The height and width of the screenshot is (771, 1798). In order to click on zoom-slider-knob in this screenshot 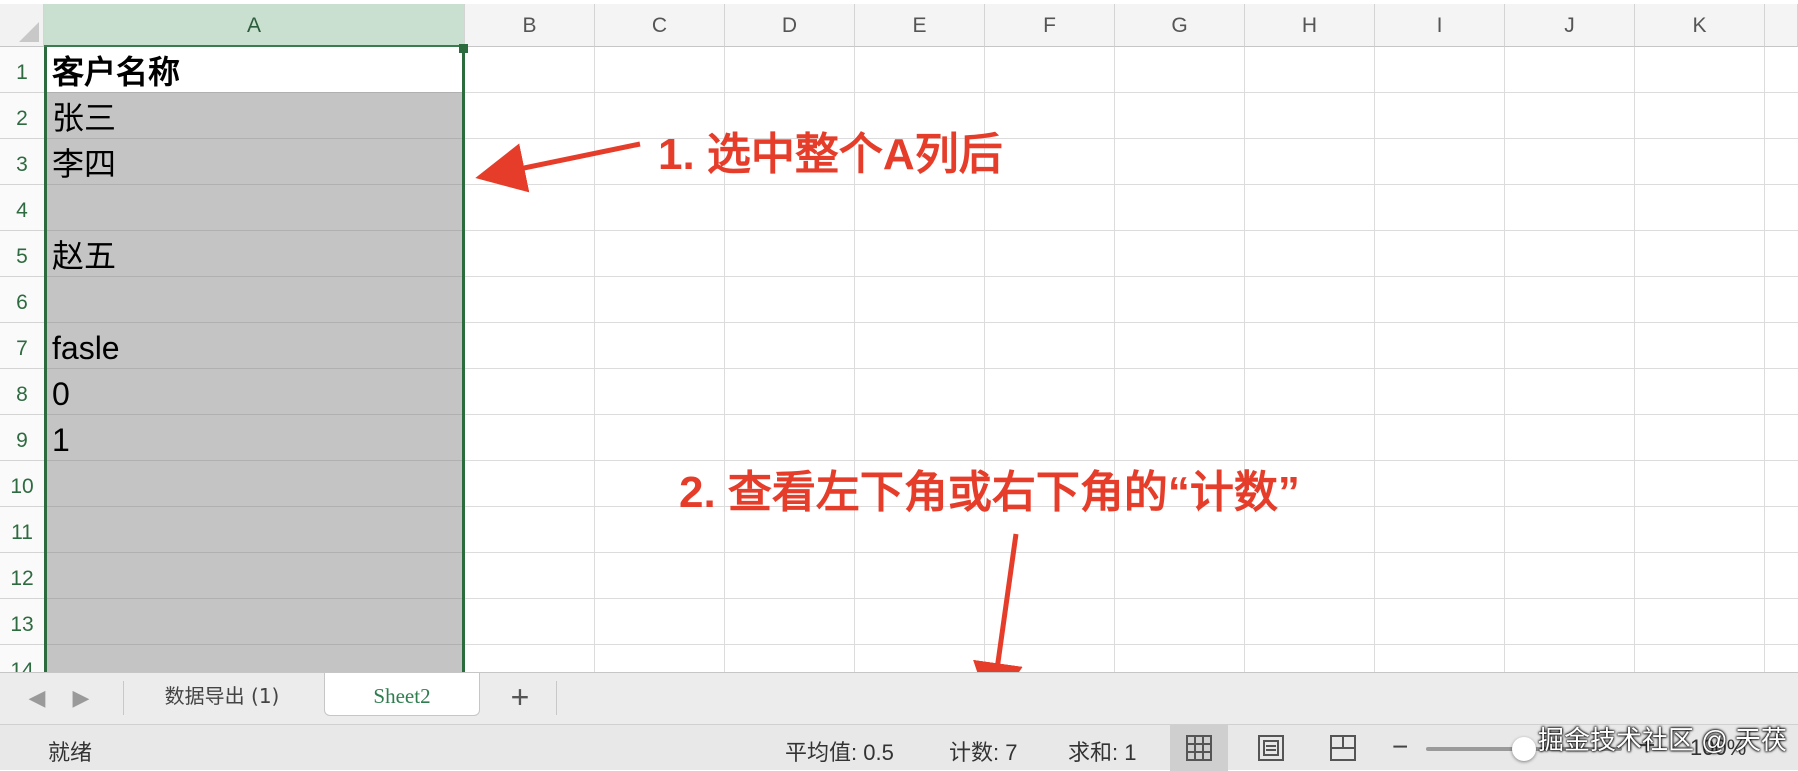, I will do `click(1524, 749)`.